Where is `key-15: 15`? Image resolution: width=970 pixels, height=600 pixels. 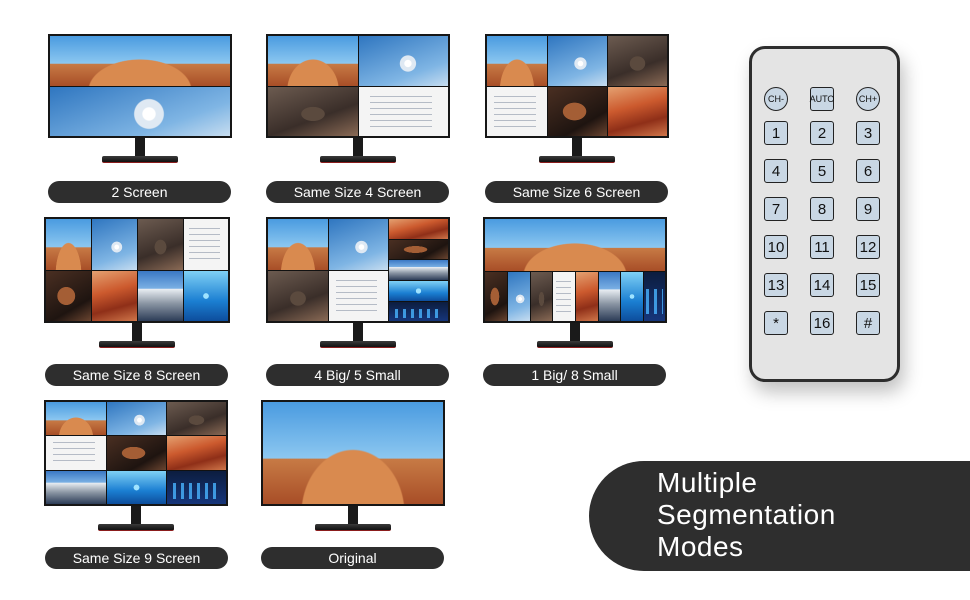
key-15: 15 is located at coordinates (868, 285).